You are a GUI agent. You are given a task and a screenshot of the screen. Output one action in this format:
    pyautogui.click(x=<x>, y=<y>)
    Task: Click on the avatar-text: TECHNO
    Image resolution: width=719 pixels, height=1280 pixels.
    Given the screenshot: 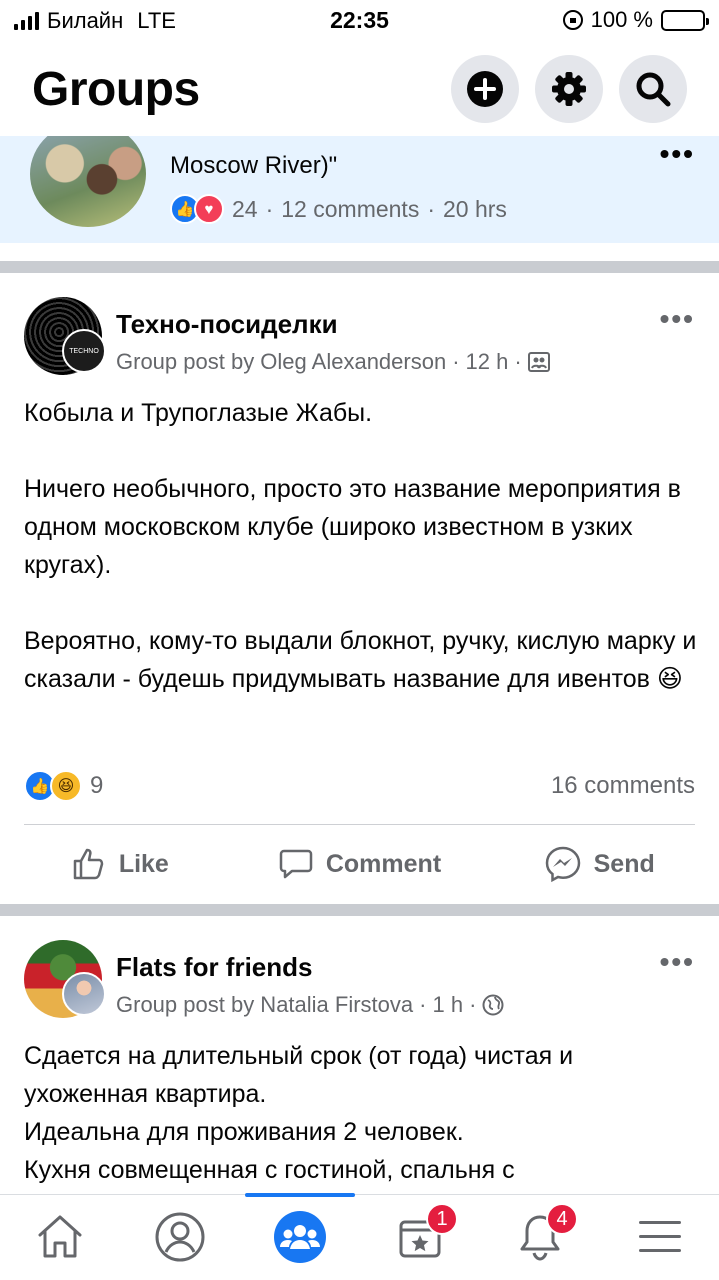 What is the action you would take?
    pyautogui.click(x=84, y=351)
    